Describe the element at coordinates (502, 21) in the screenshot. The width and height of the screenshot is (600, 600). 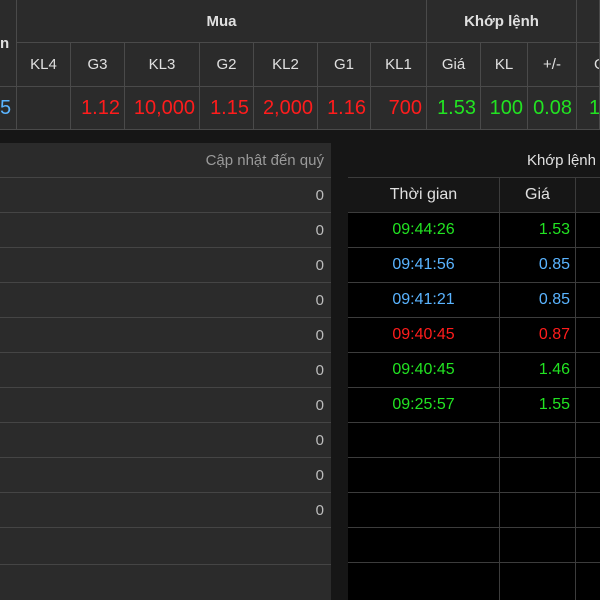
I see `group-header-match: Khớp lệnh` at that location.